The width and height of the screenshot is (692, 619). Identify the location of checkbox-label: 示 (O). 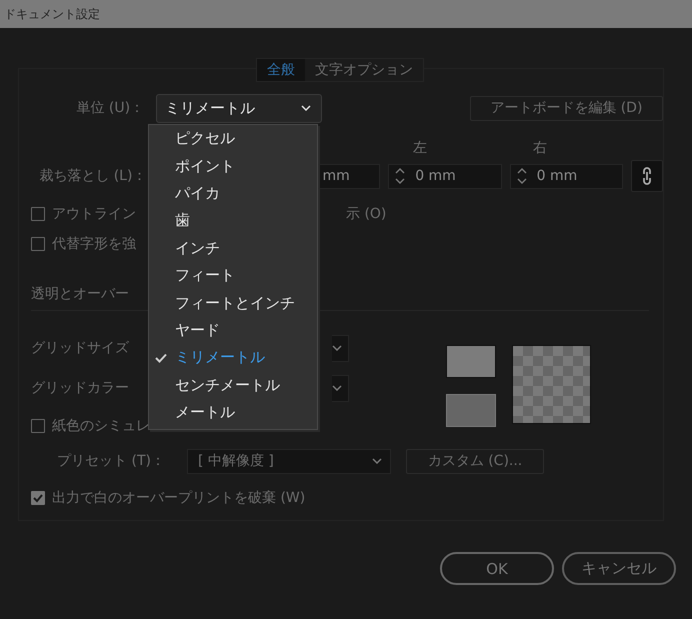
(366, 214).